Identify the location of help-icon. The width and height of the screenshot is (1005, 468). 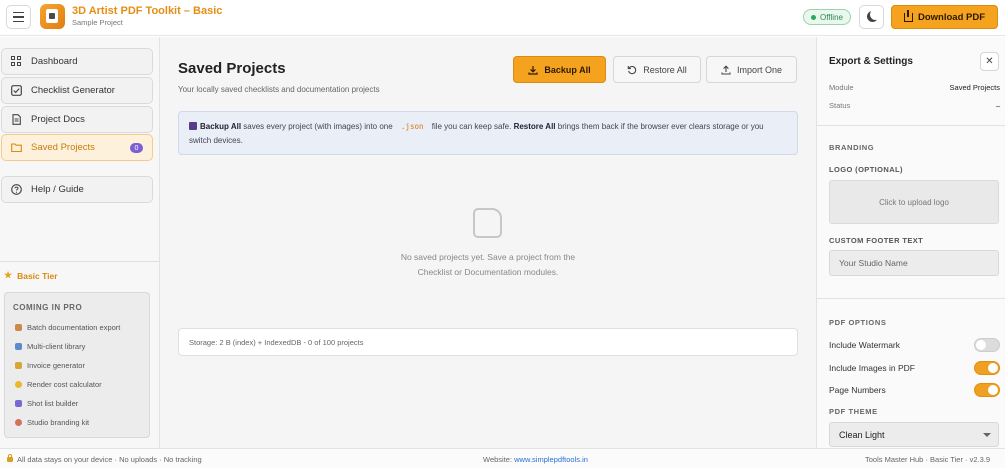
(16, 189).